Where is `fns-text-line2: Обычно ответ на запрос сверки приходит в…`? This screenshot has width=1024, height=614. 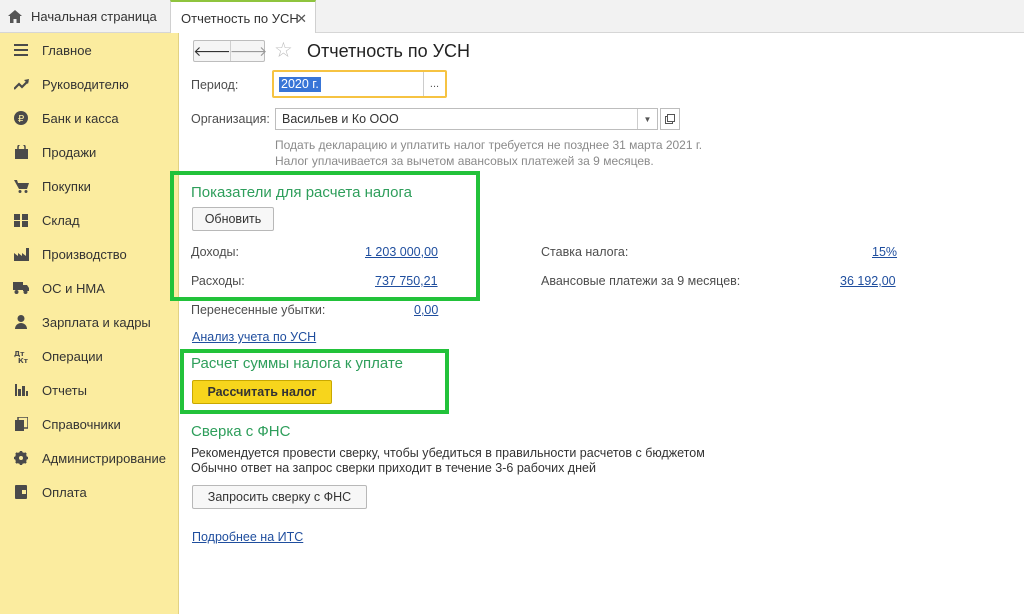
fns-text-line2: Обычно ответ на запрос сверки приходит в… is located at coordinates (393, 468).